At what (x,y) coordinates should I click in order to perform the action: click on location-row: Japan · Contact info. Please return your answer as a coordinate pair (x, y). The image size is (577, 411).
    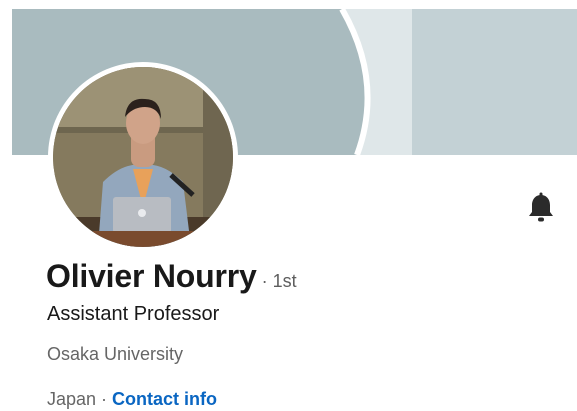
    Looking at the image, I should click on (132, 399).